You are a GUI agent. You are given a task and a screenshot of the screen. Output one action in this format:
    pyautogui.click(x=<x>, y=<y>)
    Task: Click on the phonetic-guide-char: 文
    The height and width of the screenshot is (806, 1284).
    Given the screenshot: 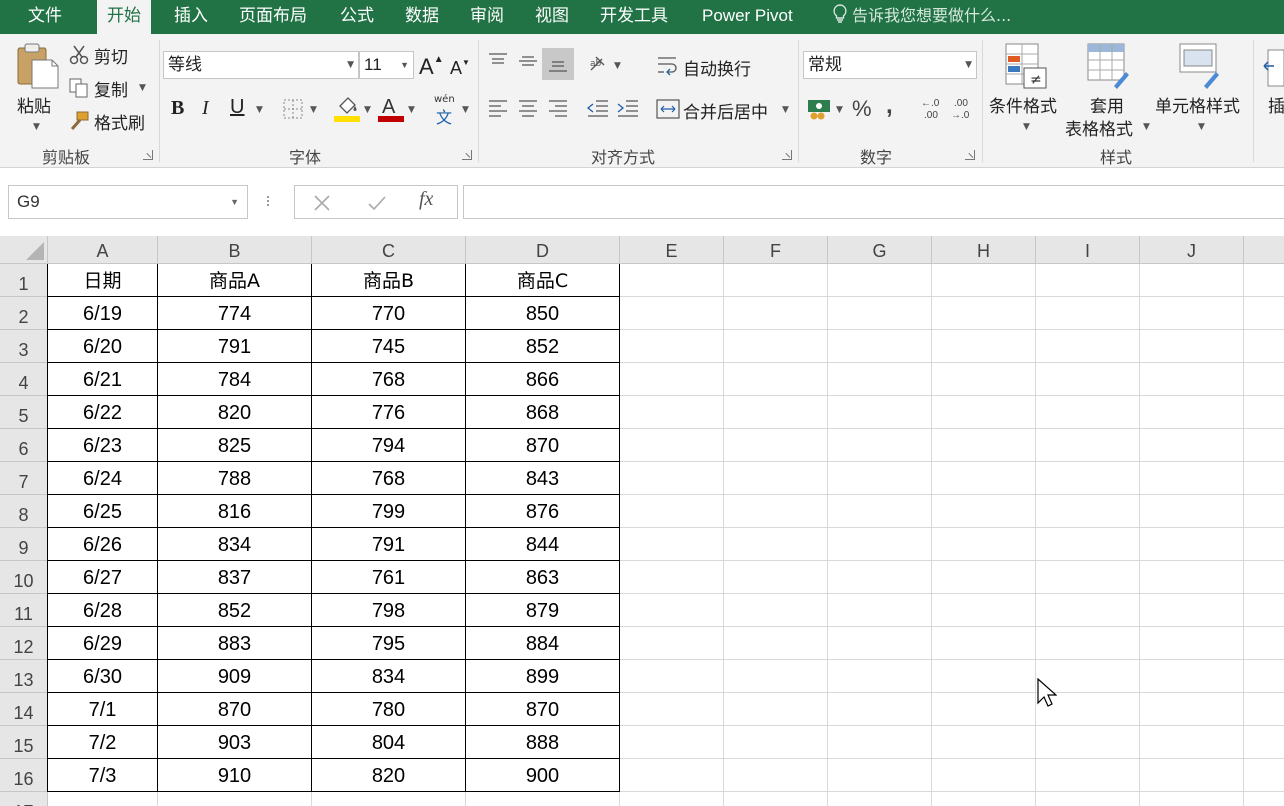 What is the action you would take?
    pyautogui.click(x=444, y=116)
    